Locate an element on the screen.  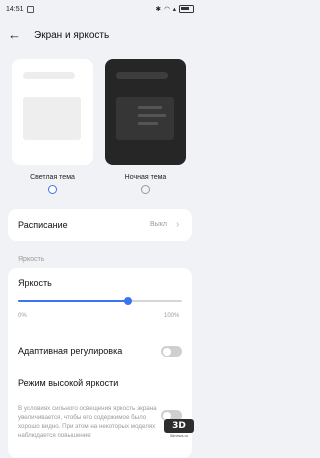
adaptive-label: Адаптивная регулировка is located at coordinates (70, 351).